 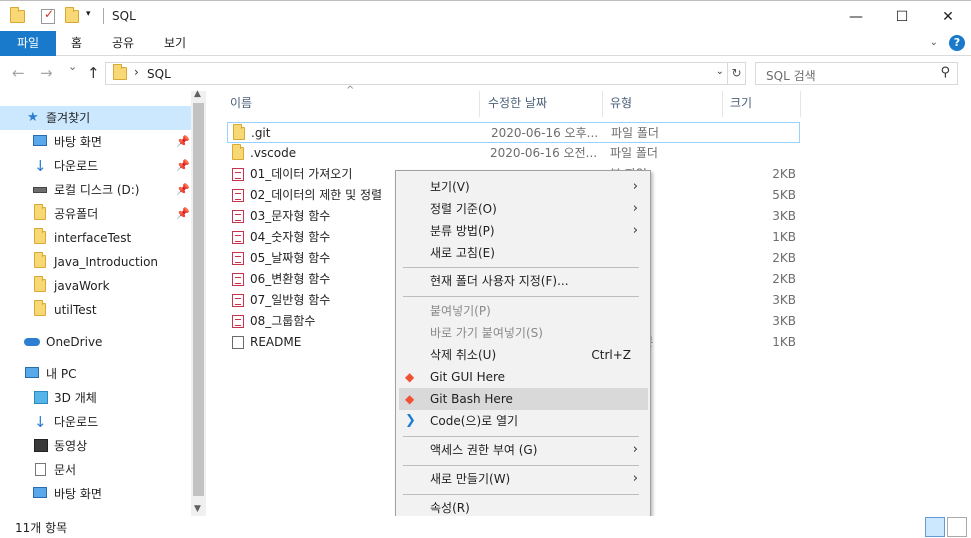 I want to click on sidebar-item-pc-downloads: ↓ 다운로드, so click(x=95, y=422).